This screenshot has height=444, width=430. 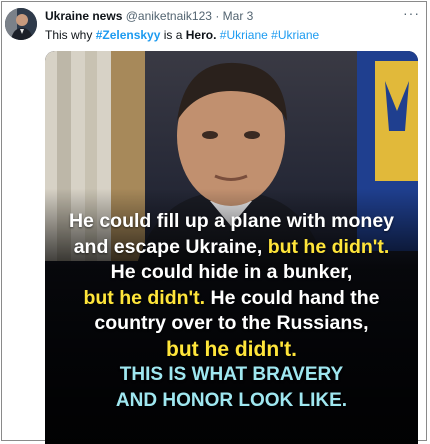 What do you see at coordinates (328, 246) in the screenshot?
I see `caption-line-2b: but he didn't.` at bounding box center [328, 246].